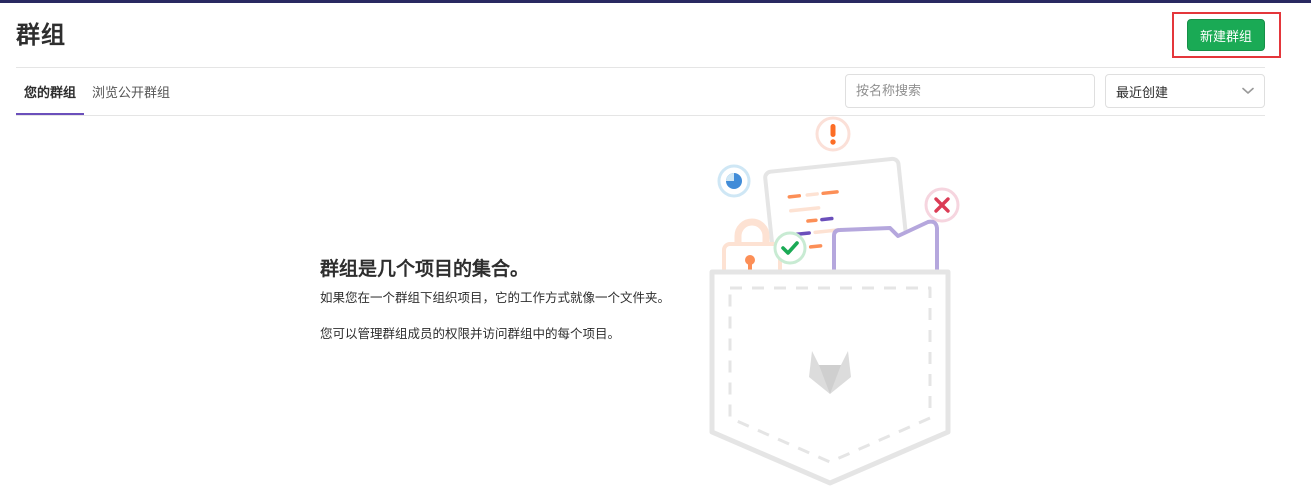 The height and width of the screenshot is (496, 1311). I want to click on header-divider, so click(640, 67).